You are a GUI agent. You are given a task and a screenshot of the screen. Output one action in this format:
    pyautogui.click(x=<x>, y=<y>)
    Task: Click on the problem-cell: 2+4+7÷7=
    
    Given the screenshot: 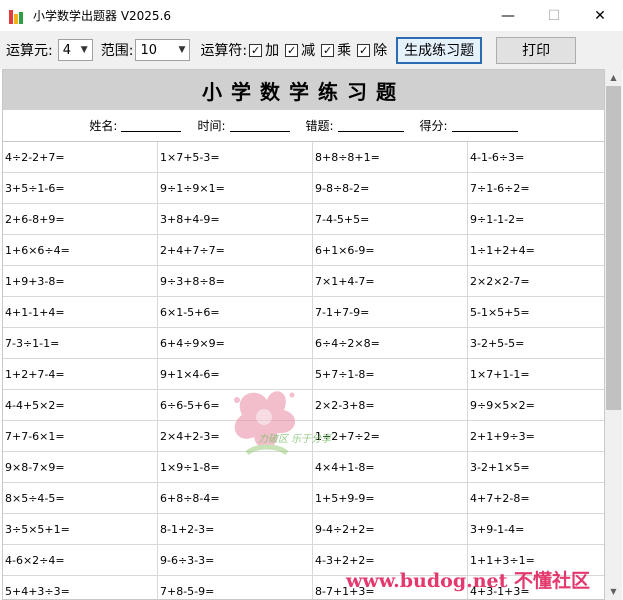 What is the action you would take?
    pyautogui.click(x=235, y=250)
    